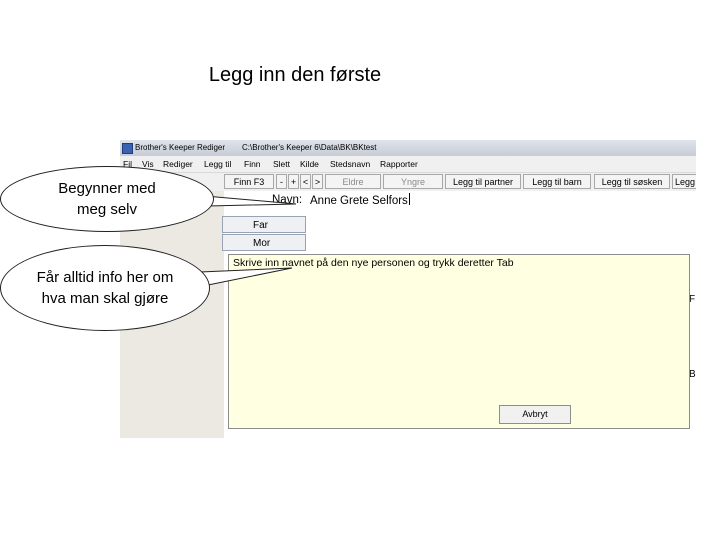  I want to click on mother-button: Mor, so click(264, 242).